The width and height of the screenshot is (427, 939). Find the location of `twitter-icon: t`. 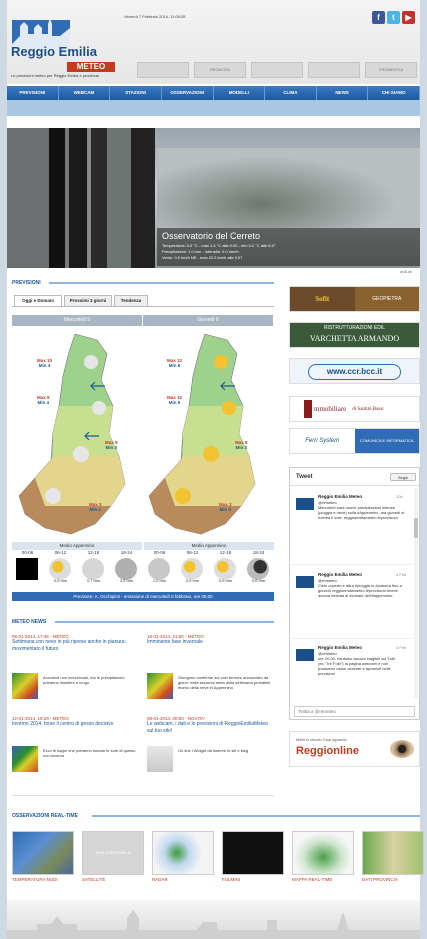

twitter-icon: t is located at coordinates (393, 17).